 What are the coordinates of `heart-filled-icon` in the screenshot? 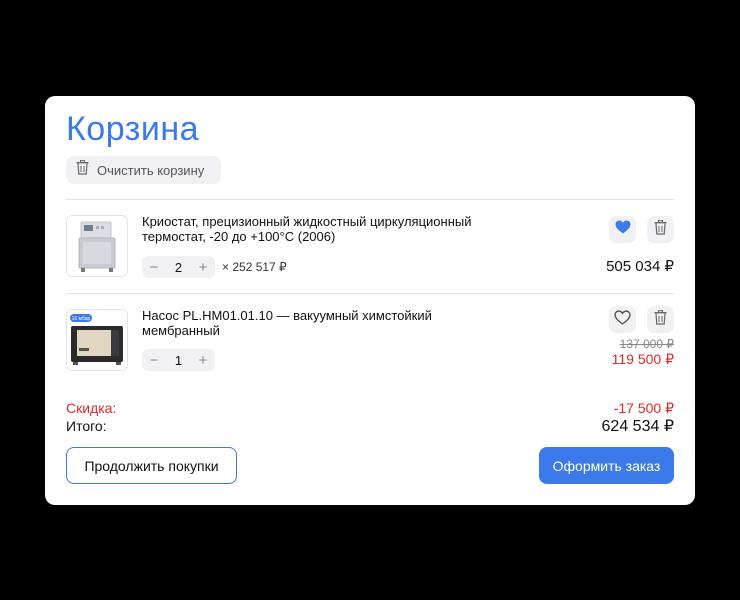 It's located at (623, 229).